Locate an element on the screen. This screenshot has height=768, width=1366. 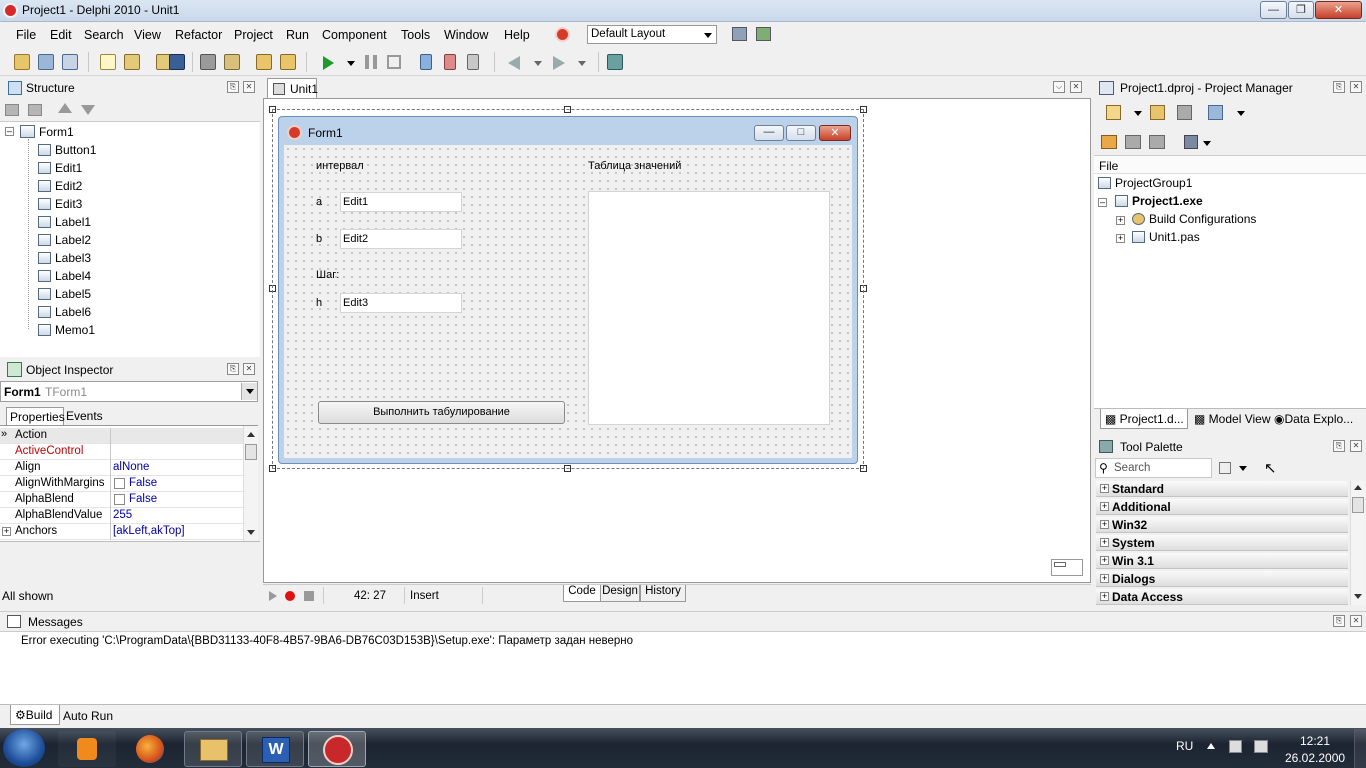
forward-icon is located at coordinates (559, 63).